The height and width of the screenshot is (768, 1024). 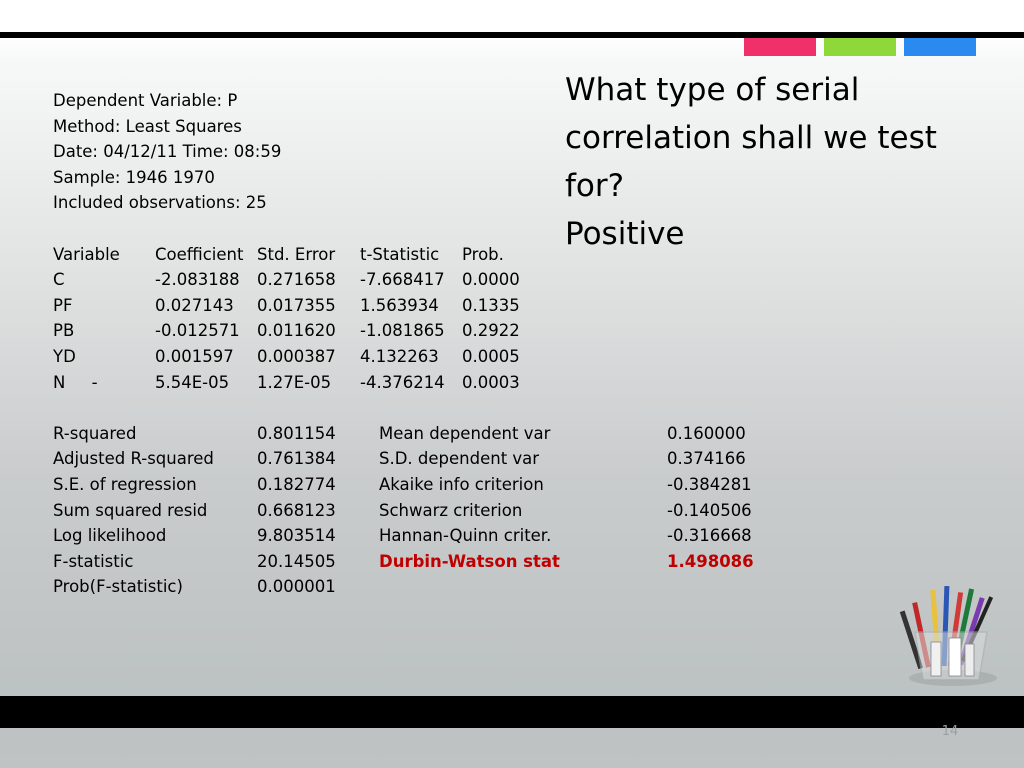 What do you see at coordinates (75, 382) in the screenshot?
I see `cell-variable: N -` at bounding box center [75, 382].